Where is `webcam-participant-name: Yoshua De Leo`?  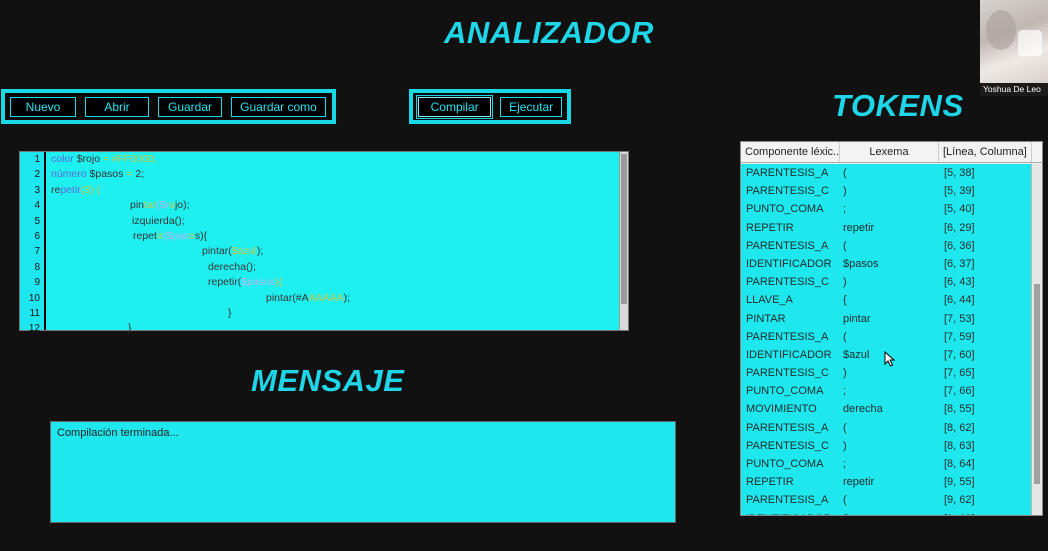
webcam-participant-name: Yoshua De Leo is located at coordinates (1014, 89).